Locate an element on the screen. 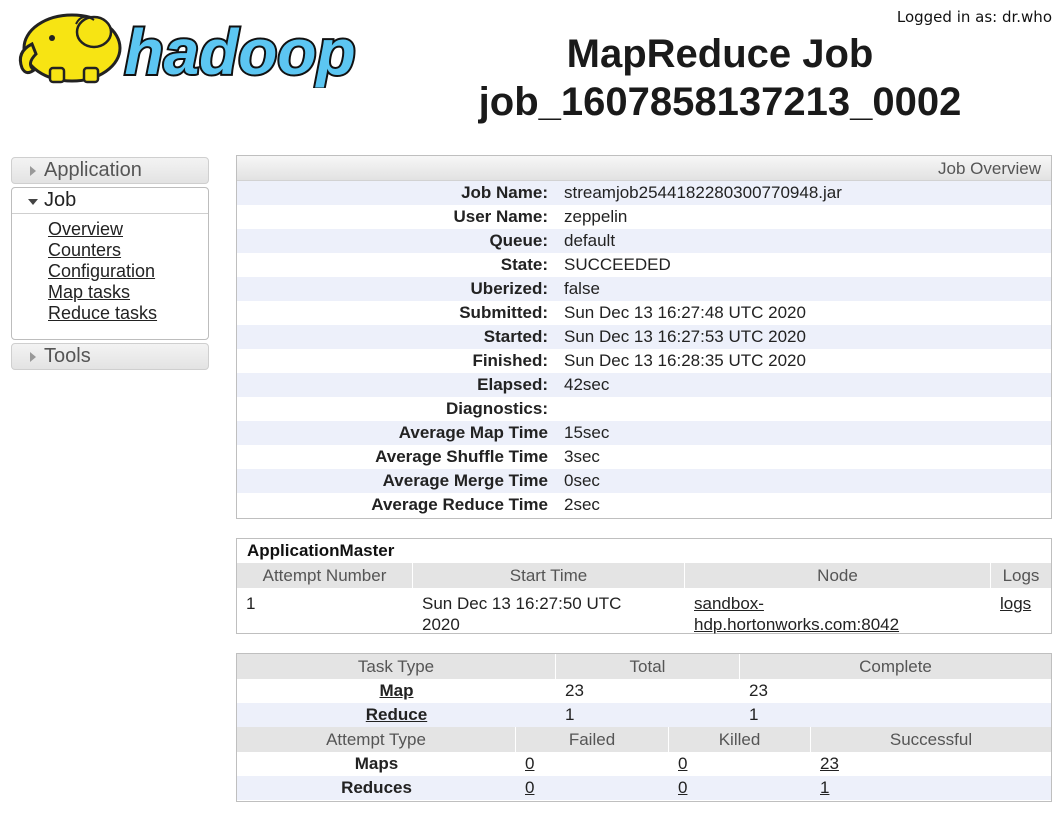  info-value: Sun Dec 13 16:28:35 UTC 2020 is located at coordinates (685, 360).